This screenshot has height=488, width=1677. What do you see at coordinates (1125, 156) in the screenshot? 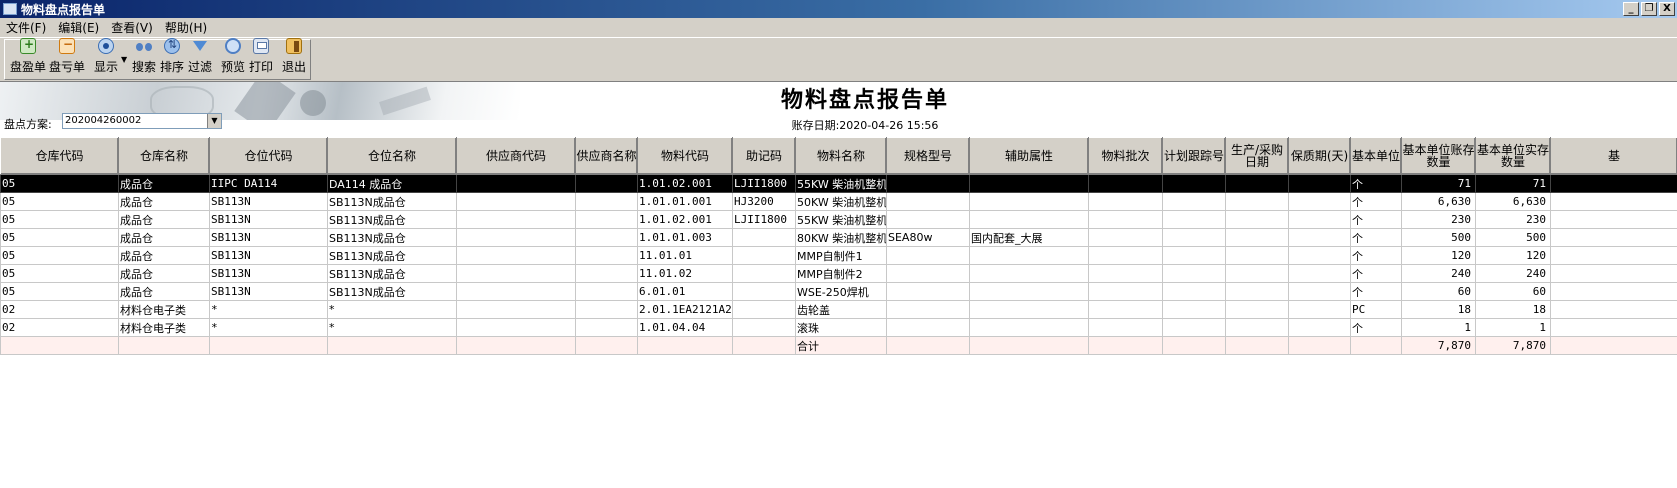
I see `column-header: 物料批次` at bounding box center [1125, 156].